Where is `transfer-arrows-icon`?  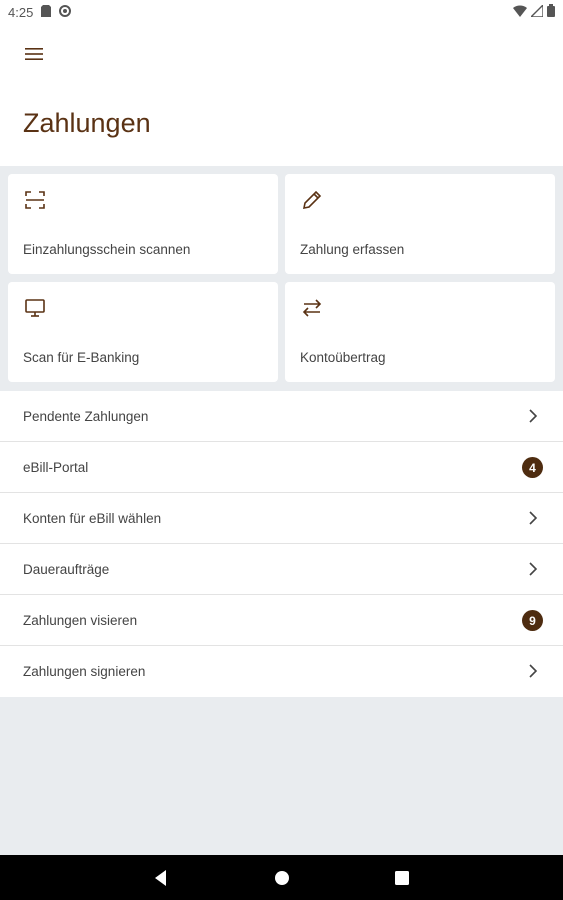
transfer-arrows-icon is located at coordinates (312, 308).